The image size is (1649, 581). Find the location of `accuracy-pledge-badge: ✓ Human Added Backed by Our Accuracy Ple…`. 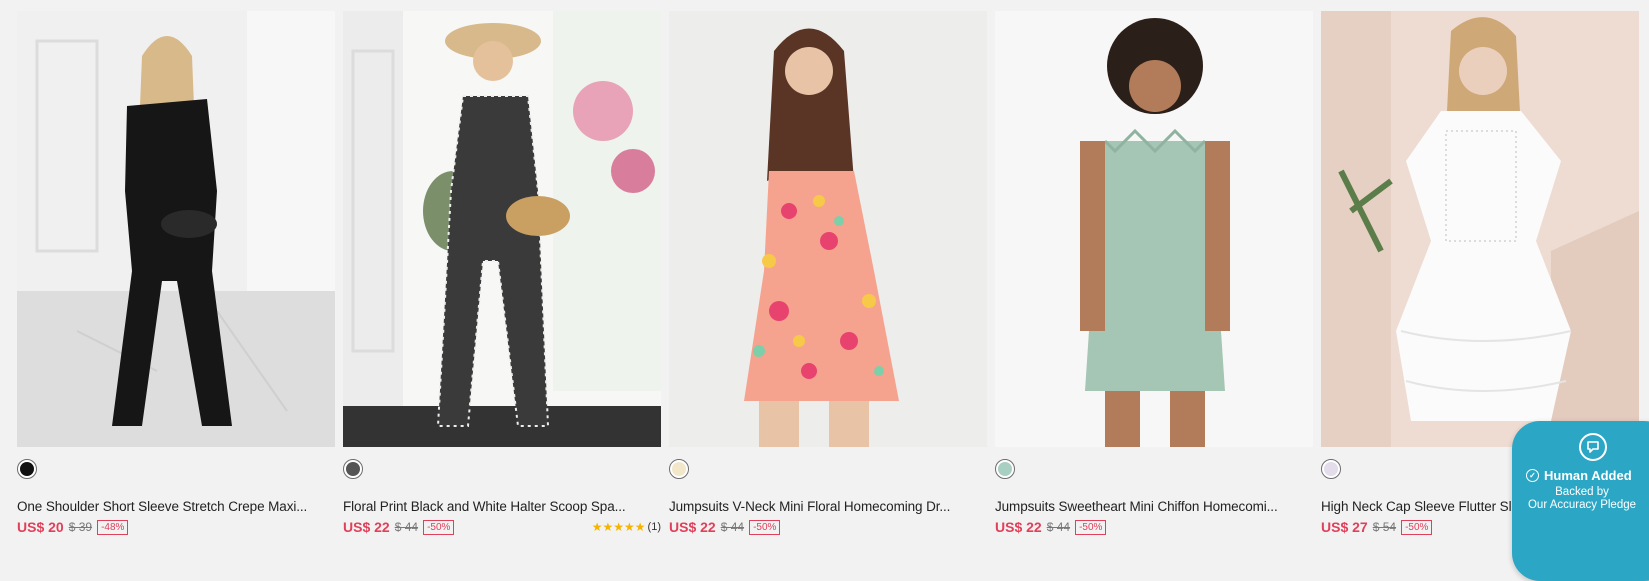

accuracy-pledge-badge: ✓ Human Added Backed by Our Accuracy Ple… is located at coordinates (1580, 501).